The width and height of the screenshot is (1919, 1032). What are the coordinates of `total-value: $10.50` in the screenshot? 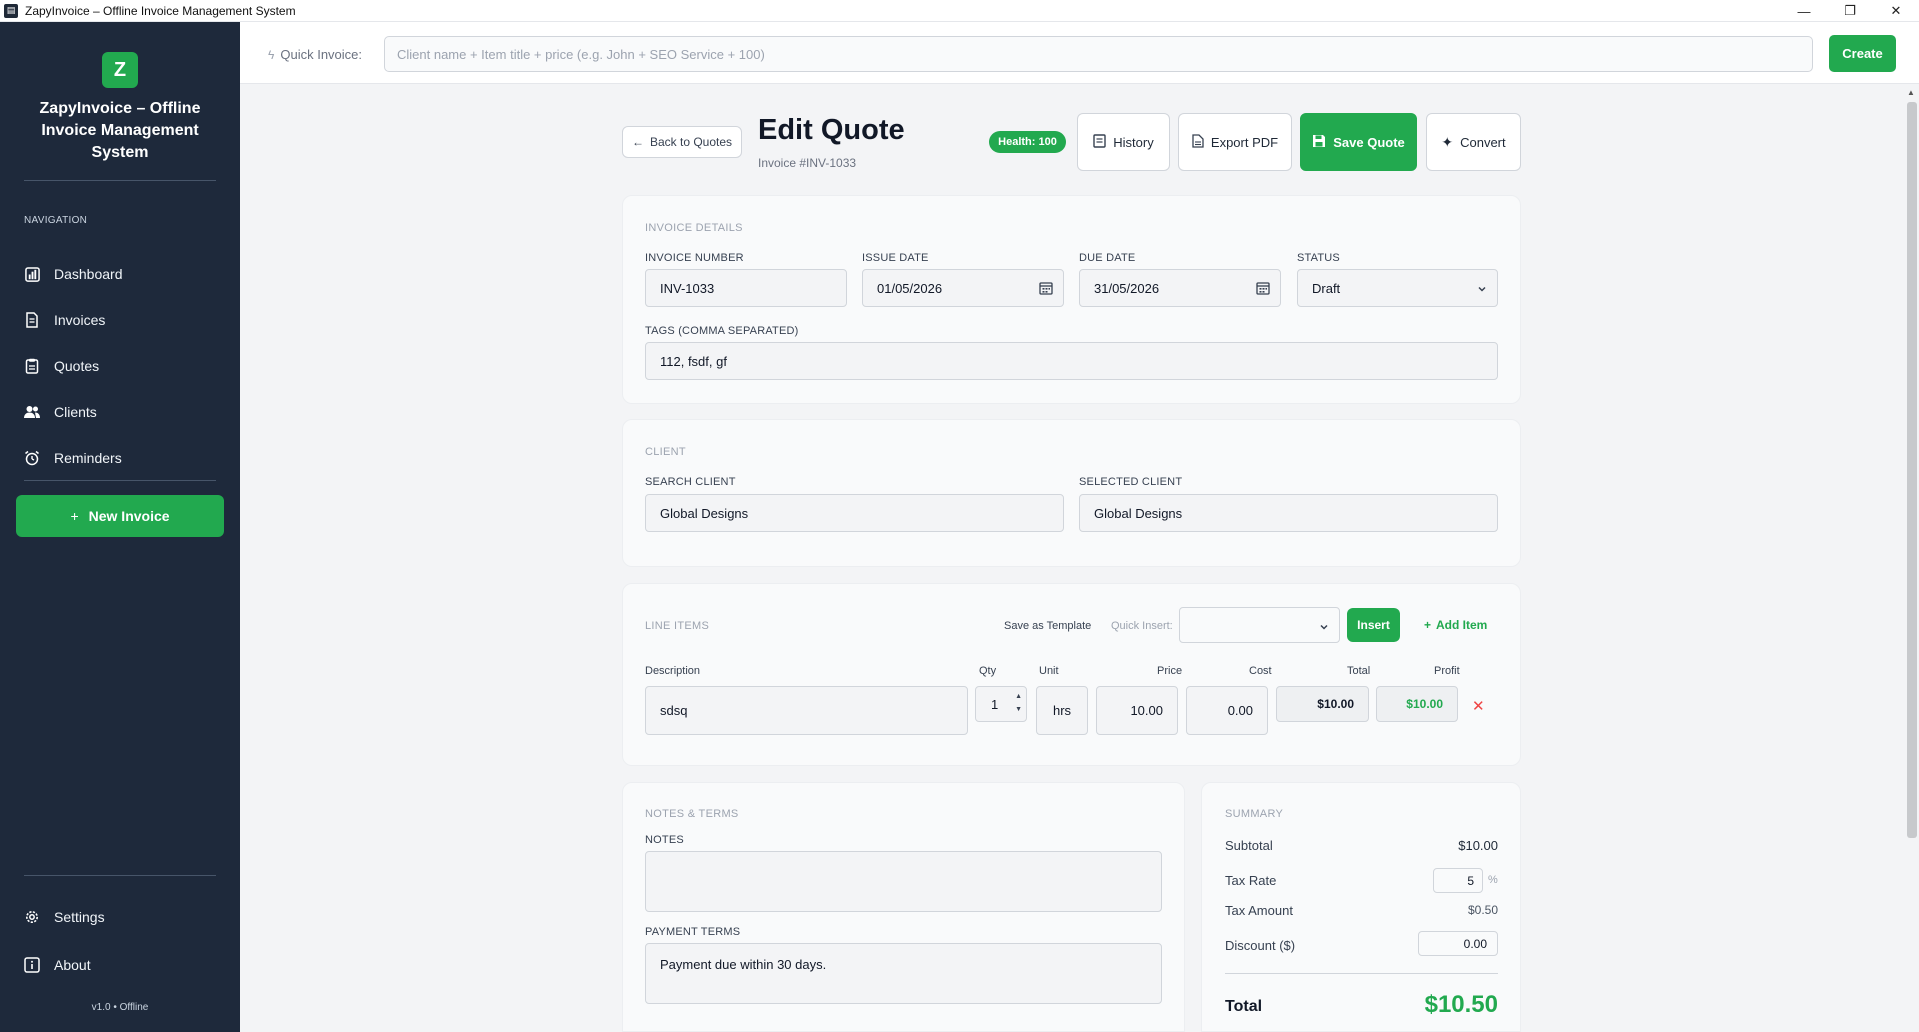 It's located at (1461, 1004).